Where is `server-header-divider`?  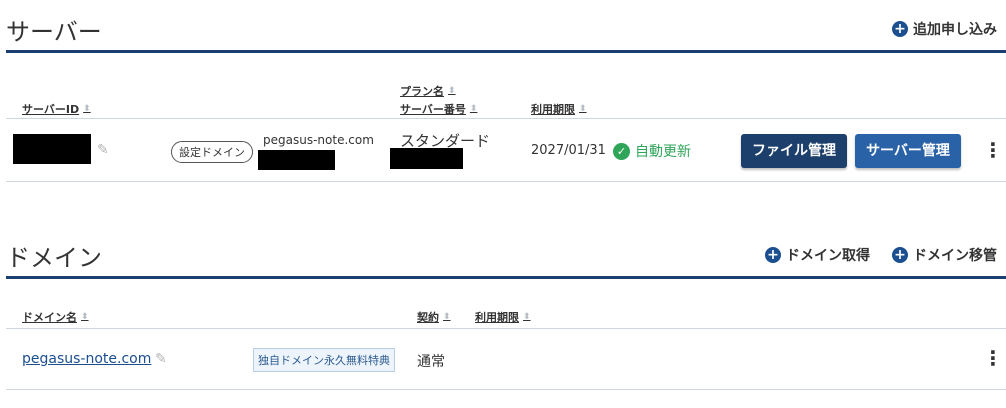
server-header-divider is located at coordinates (506, 118).